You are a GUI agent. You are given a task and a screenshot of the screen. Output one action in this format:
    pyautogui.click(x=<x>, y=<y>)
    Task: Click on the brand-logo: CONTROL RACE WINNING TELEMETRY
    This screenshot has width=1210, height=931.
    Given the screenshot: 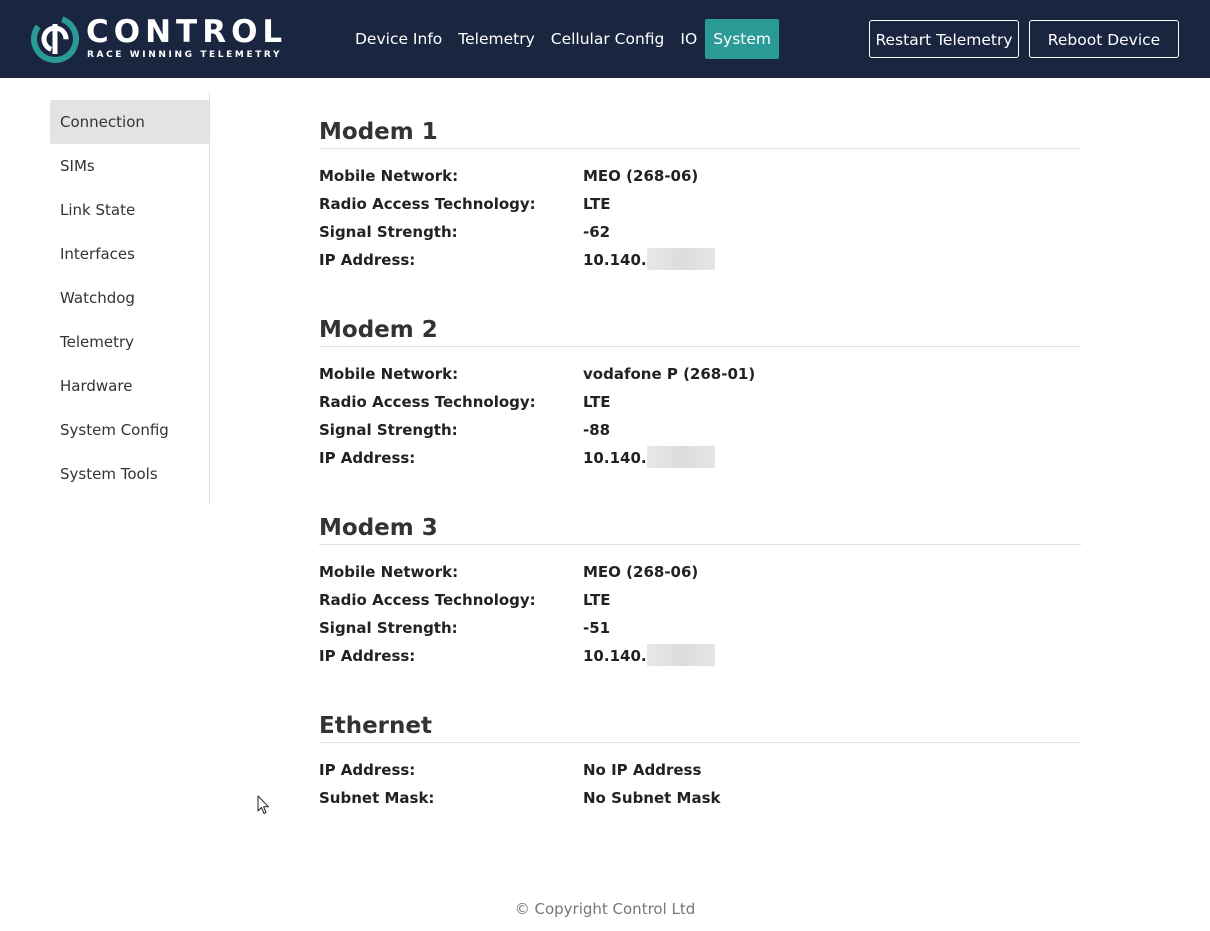 What is the action you would take?
    pyautogui.click(x=165, y=40)
    